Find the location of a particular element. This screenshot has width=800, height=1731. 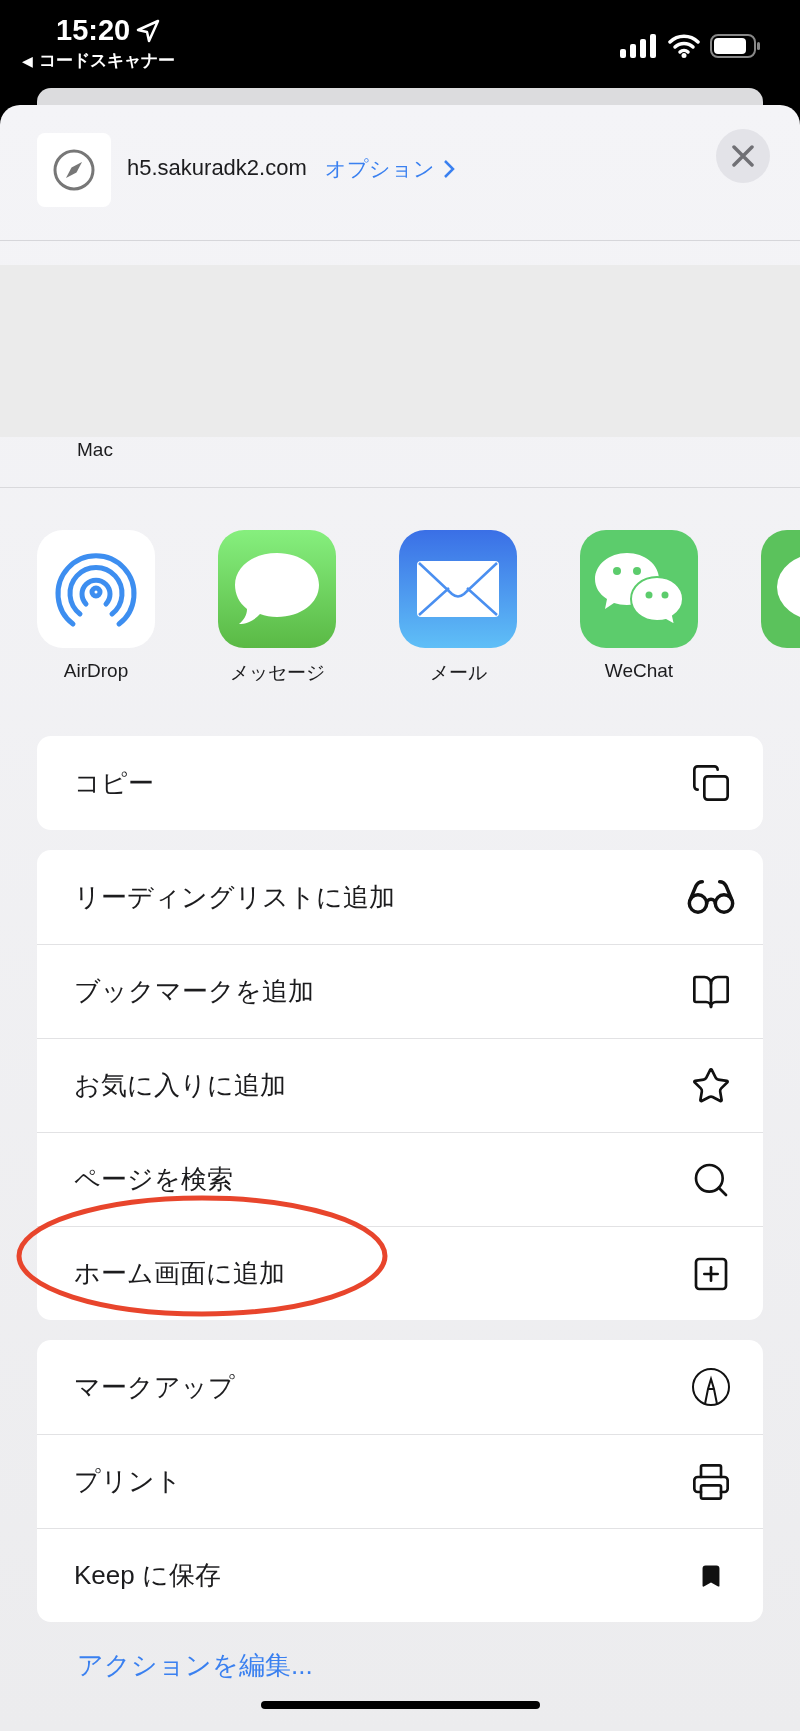

action-row: お気に入りに追加 is located at coordinates (400, 1085).